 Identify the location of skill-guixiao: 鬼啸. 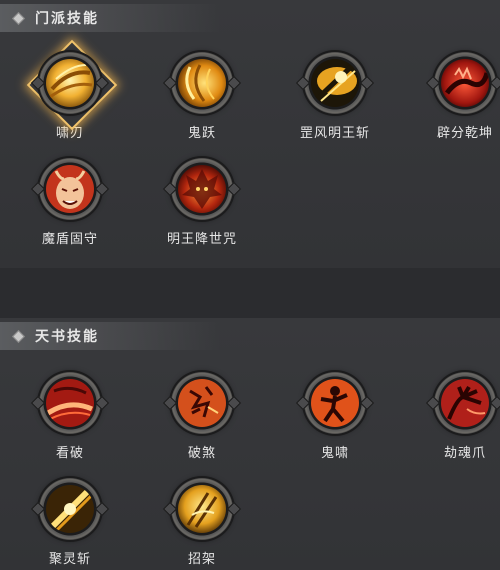
(335, 416).